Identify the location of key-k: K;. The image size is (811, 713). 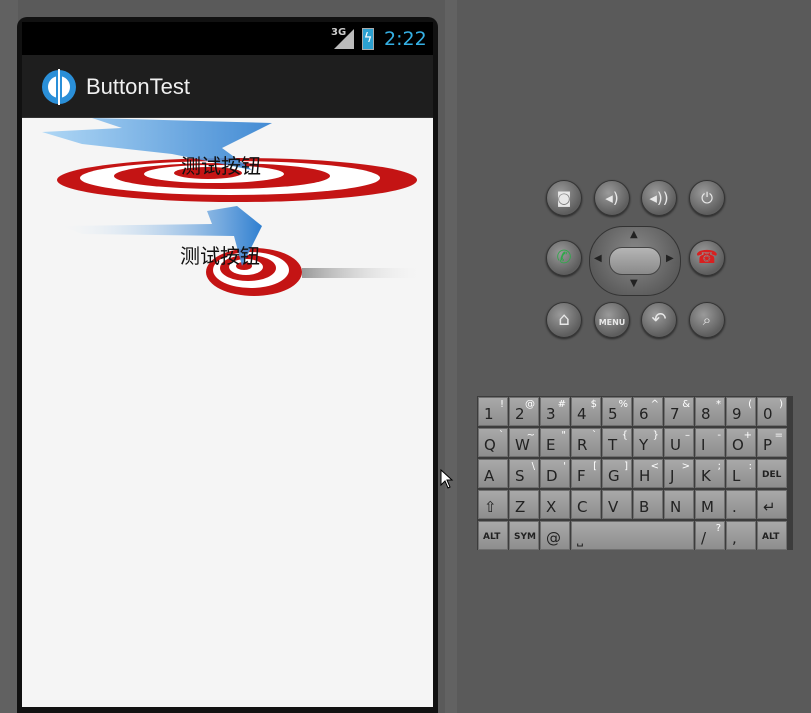
(710, 473).